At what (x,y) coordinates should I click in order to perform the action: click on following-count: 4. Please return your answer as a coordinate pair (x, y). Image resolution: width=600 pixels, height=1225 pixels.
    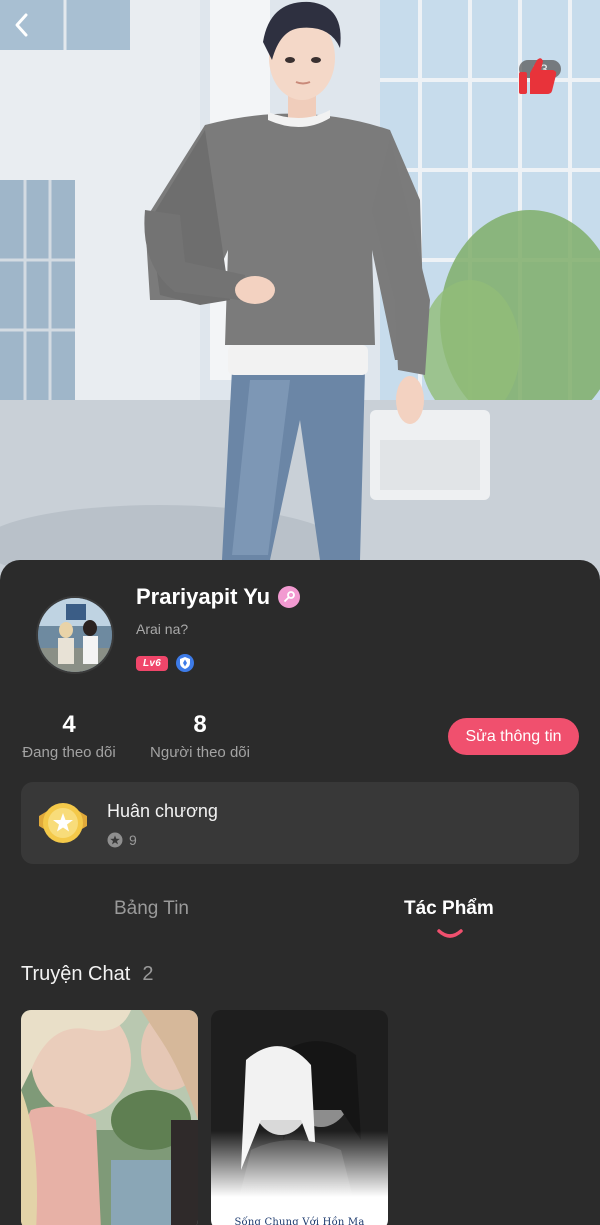
    Looking at the image, I should click on (69, 724).